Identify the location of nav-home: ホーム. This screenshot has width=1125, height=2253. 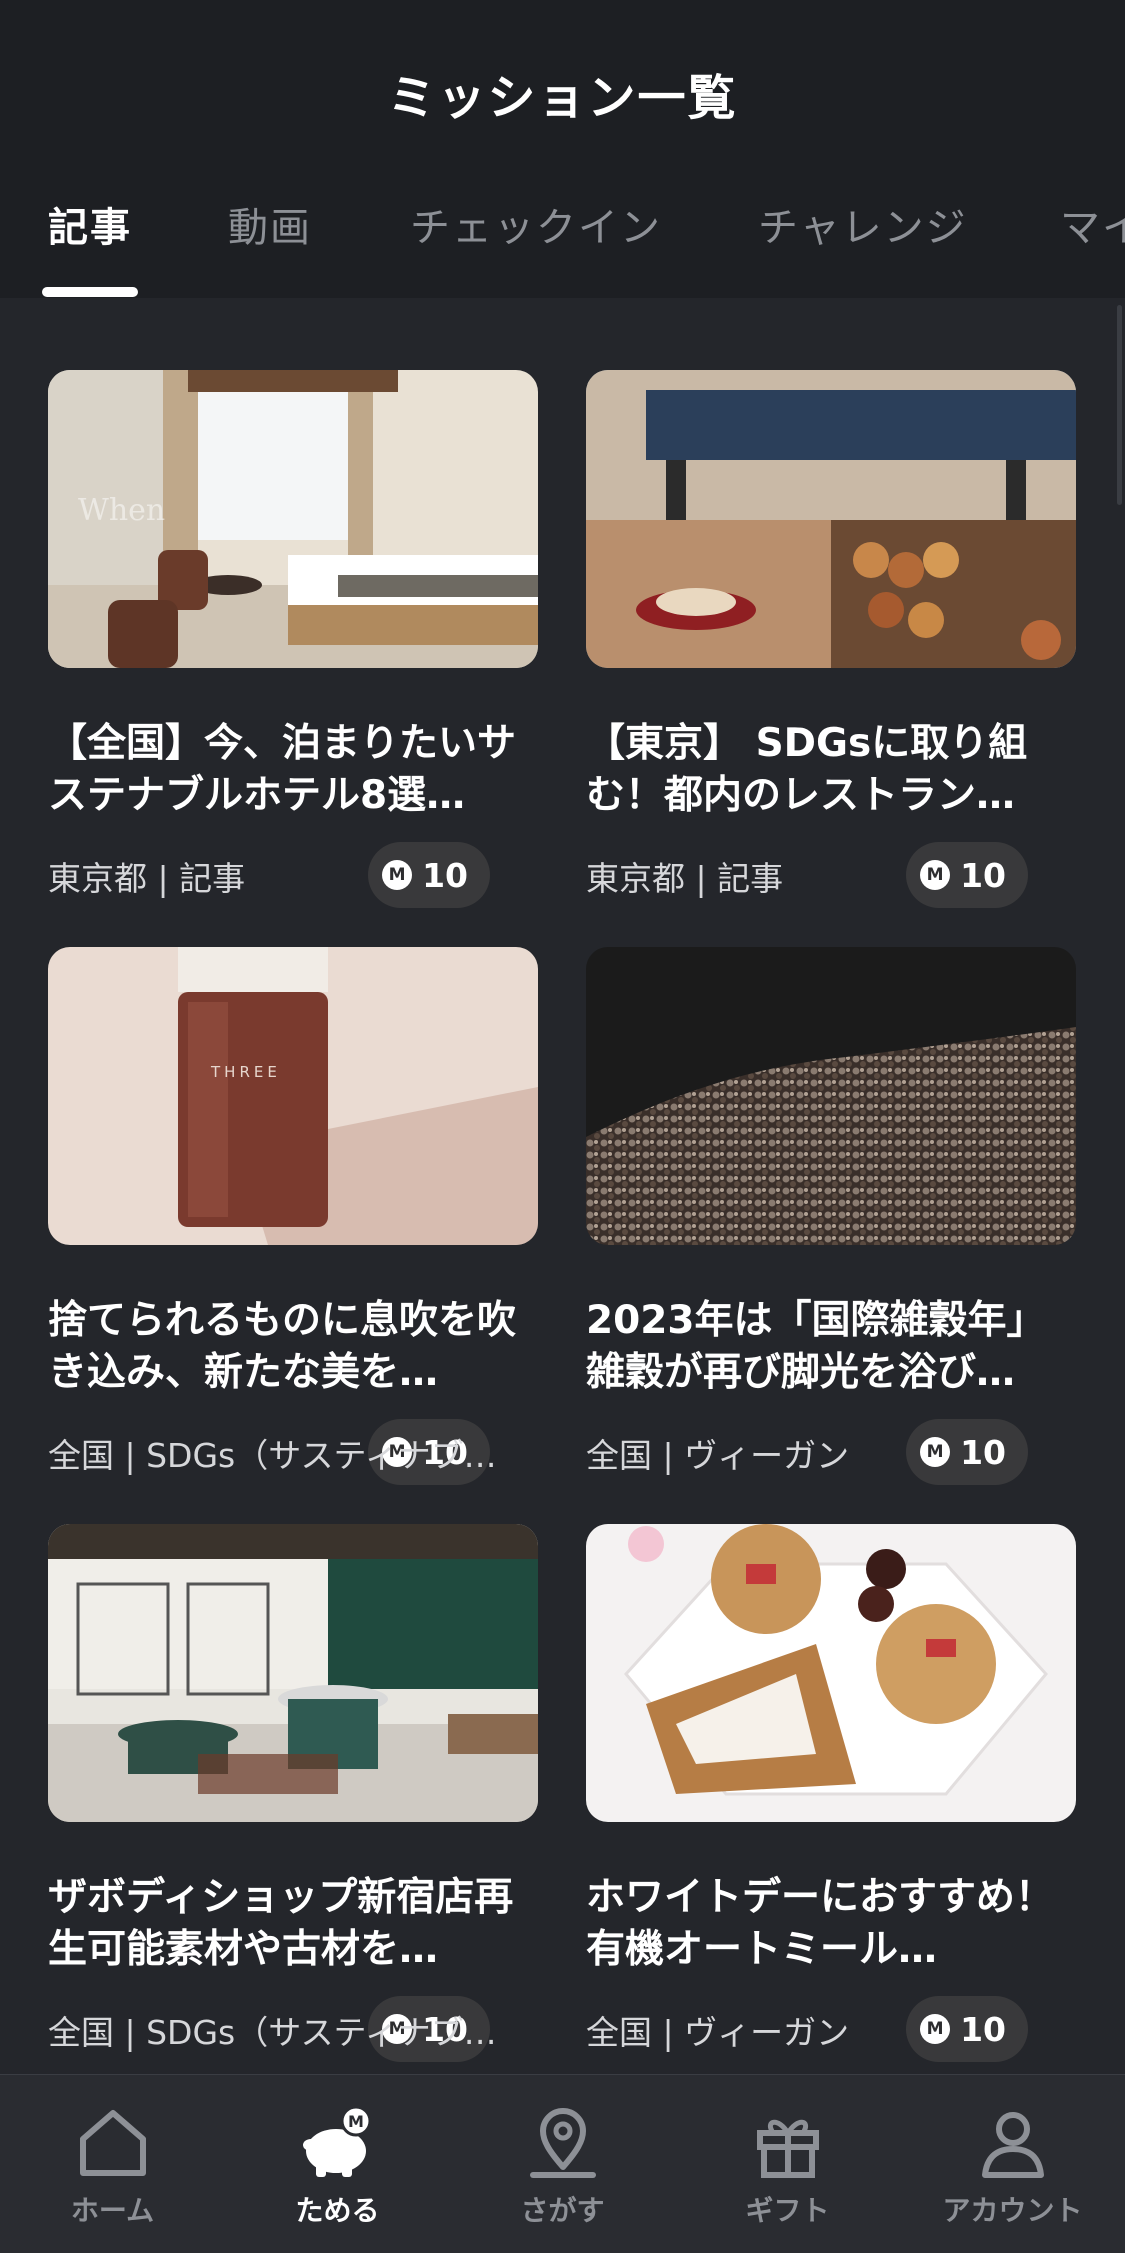
(112, 2166).